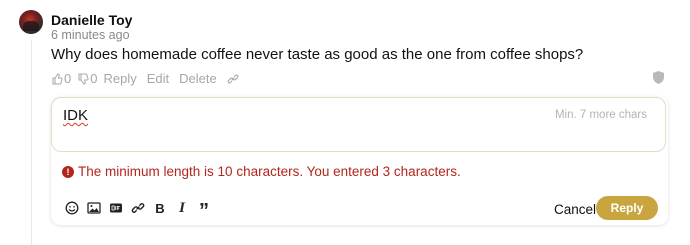 The height and width of the screenshot is (245, 690). I want to click on thread-line, so click(31, 142).